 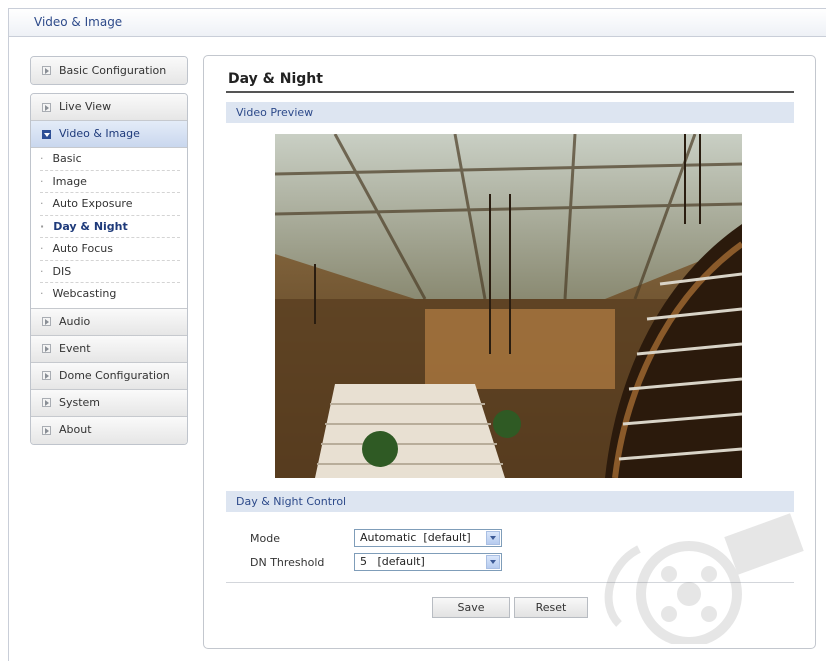 I want to click on sidebar-item-label: Dome Configuration, so click(x=114, y=375).